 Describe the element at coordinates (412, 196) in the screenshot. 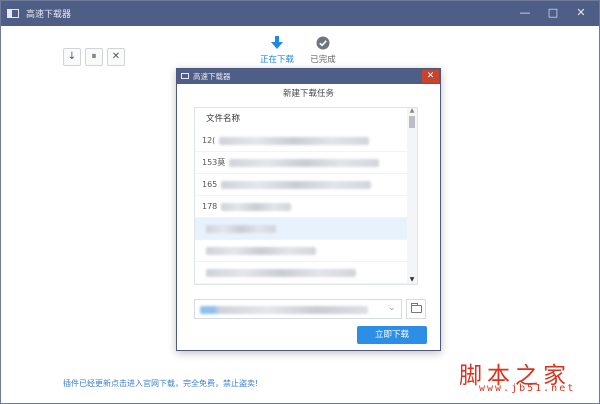

I see `file-list-scrollbar: ▲ ▼` at that location.